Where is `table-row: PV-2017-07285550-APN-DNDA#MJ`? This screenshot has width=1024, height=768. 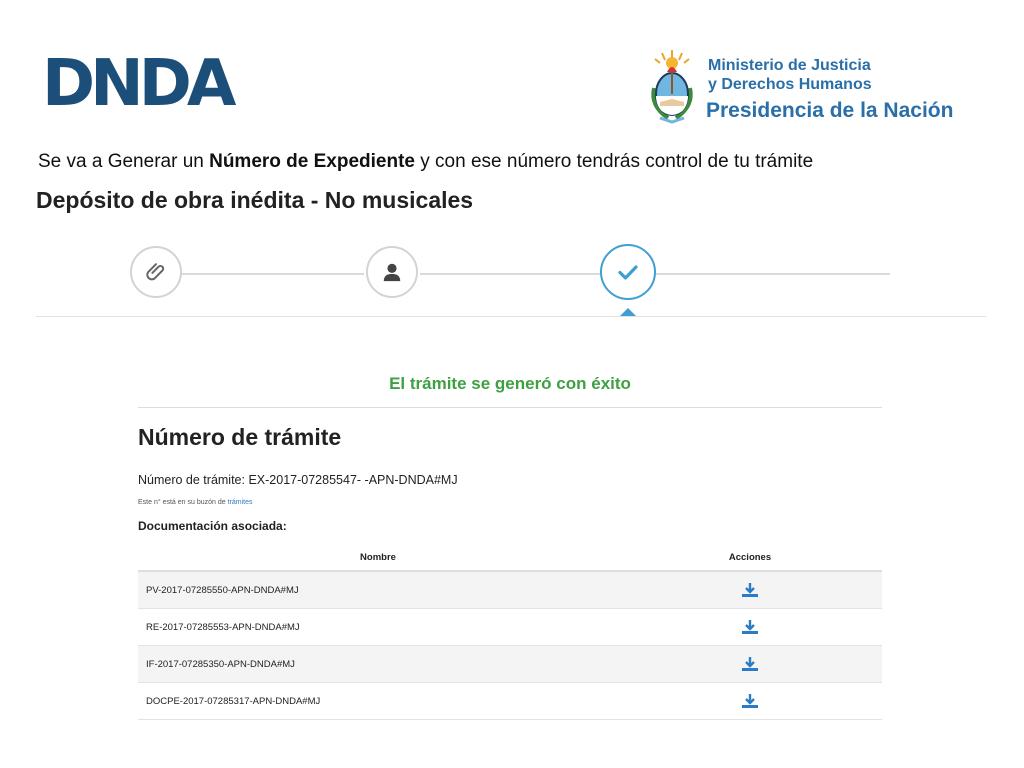
table-row: PV-2017-07285550-APN-DNDA#MJ is located at coordinates (510, 590).